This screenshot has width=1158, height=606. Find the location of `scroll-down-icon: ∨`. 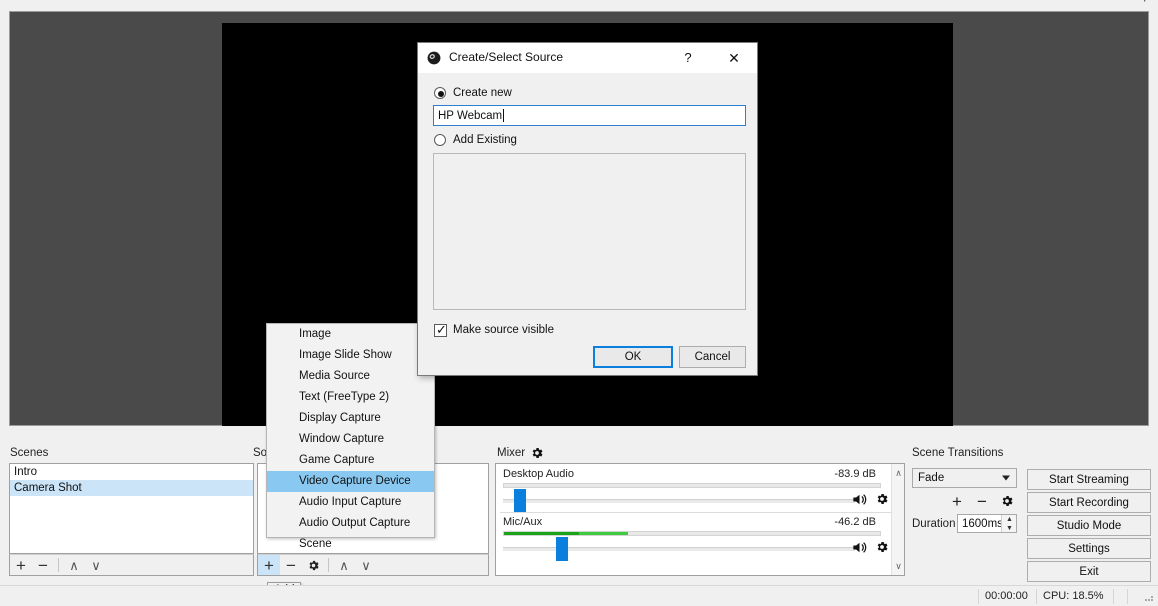

scroll-down-icon: ∨ is located at coordinates (898, 566).